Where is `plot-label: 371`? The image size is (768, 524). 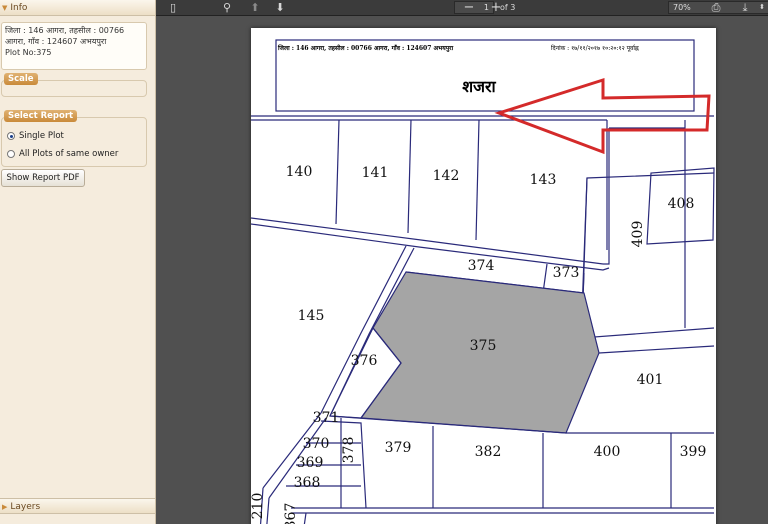
plot-label: 371 is located at coordinates (326, 418).